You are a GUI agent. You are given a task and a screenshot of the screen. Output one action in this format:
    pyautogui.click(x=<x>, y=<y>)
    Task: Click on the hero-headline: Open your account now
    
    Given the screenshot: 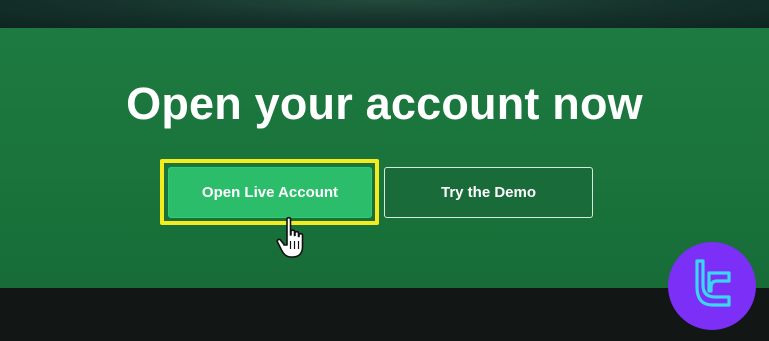 What is the action you would take?
    pyautogui.click(x=384, y=103)
    